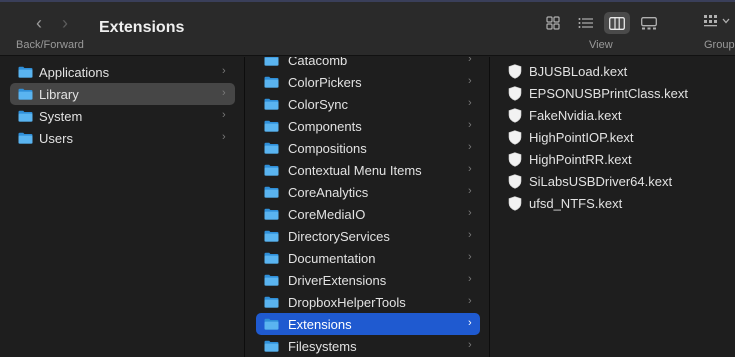  I want to click on back-forward-group: ‹ ›, so click(52, 23).